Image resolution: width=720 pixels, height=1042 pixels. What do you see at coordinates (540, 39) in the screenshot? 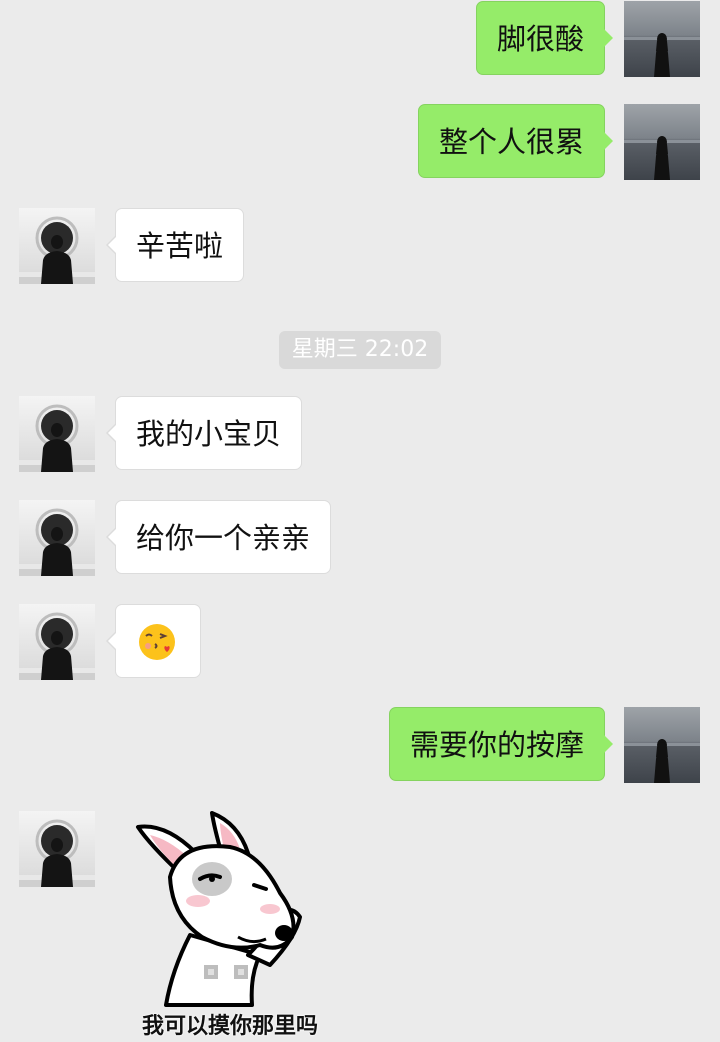
I see `message-text: 脚很酸` at bounding box center [540, 39].